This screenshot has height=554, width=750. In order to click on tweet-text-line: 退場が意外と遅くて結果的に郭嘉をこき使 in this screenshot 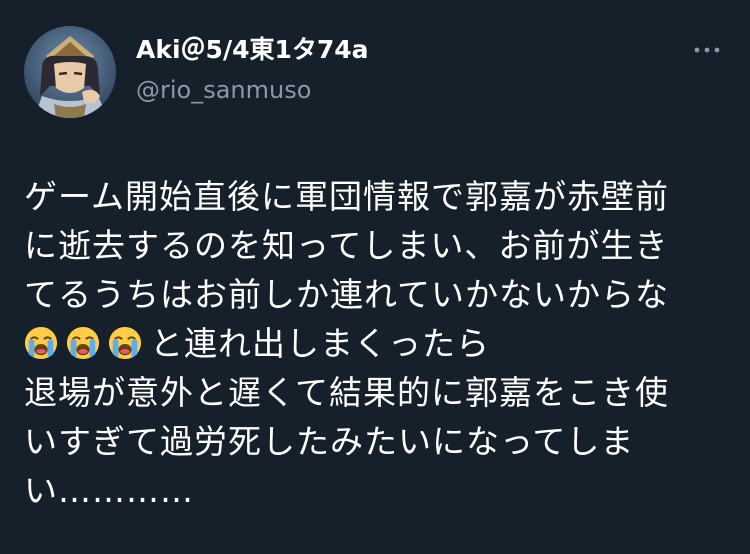, I will do `click(347, 392)`.